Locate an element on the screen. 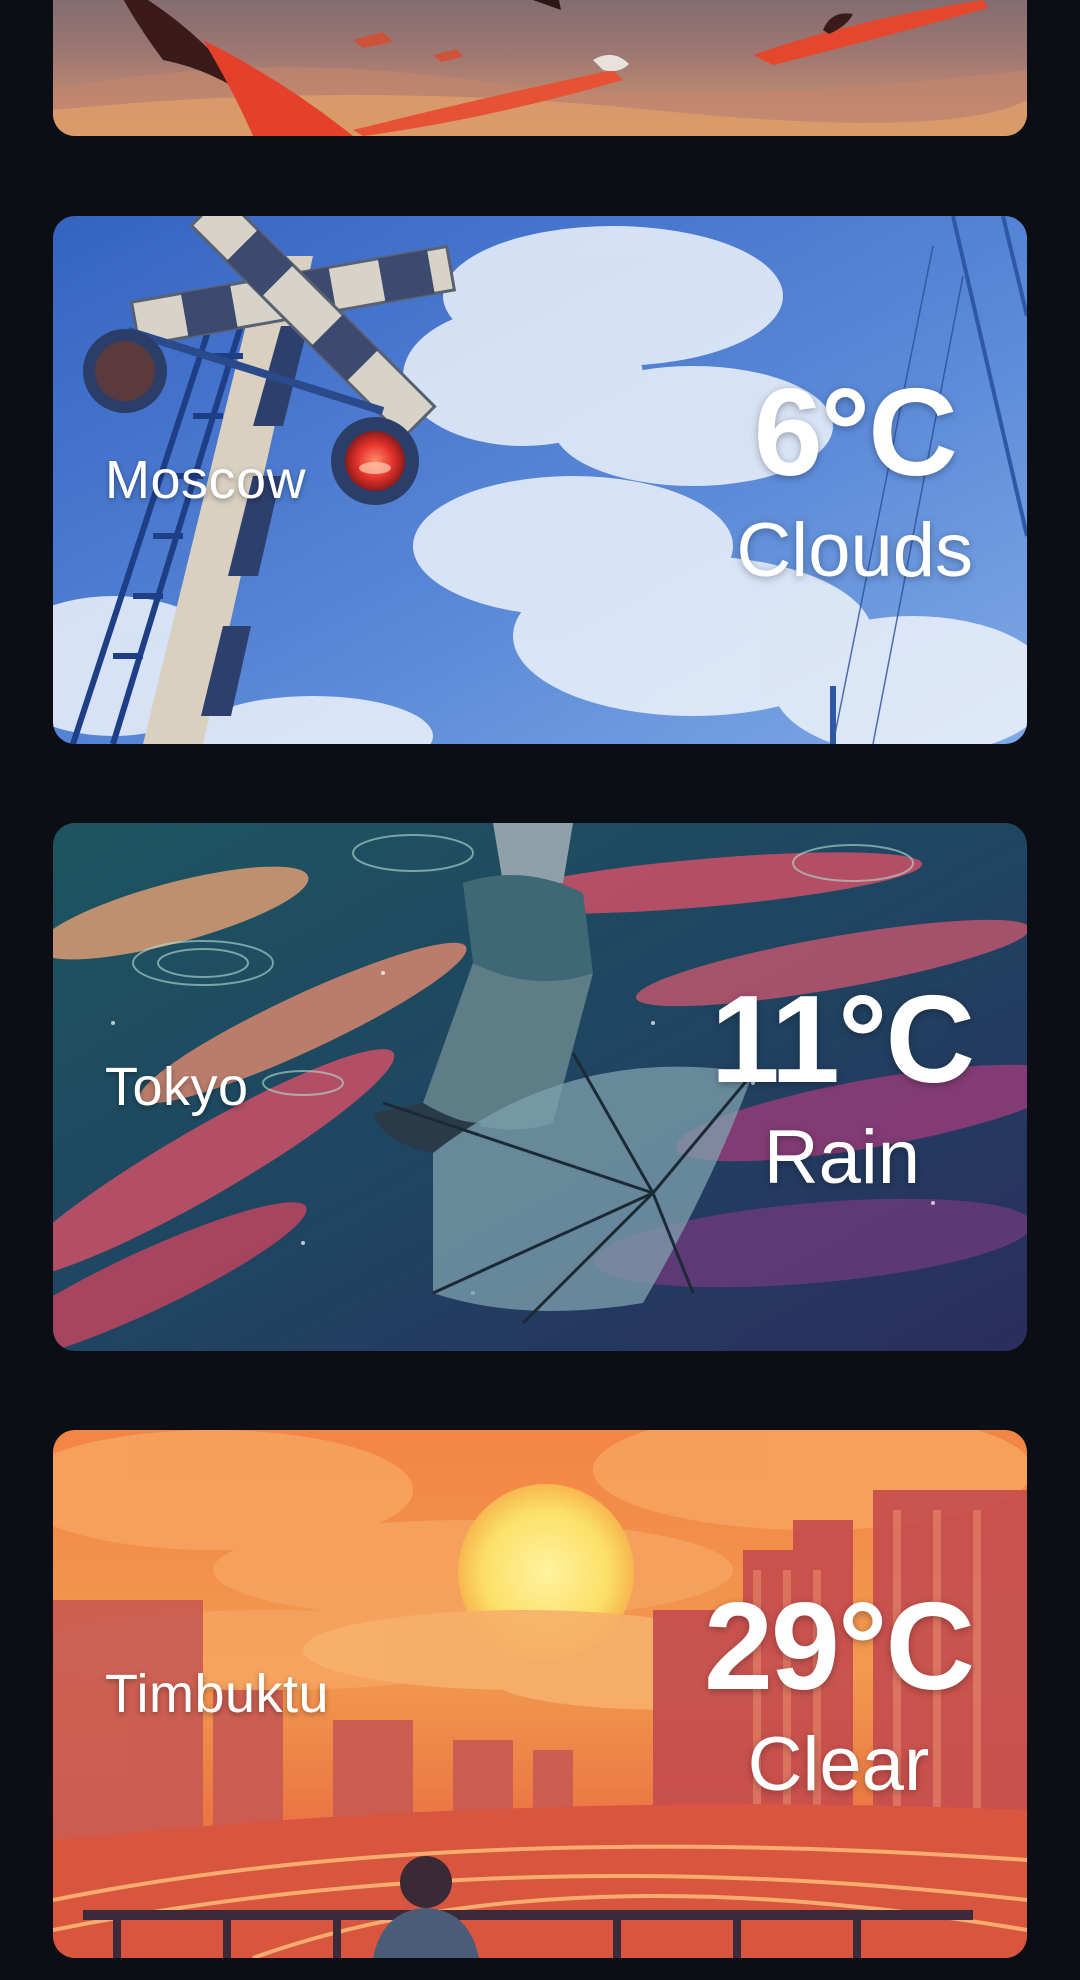  weather-condition: Rain is located at coordinates (842, 1157).